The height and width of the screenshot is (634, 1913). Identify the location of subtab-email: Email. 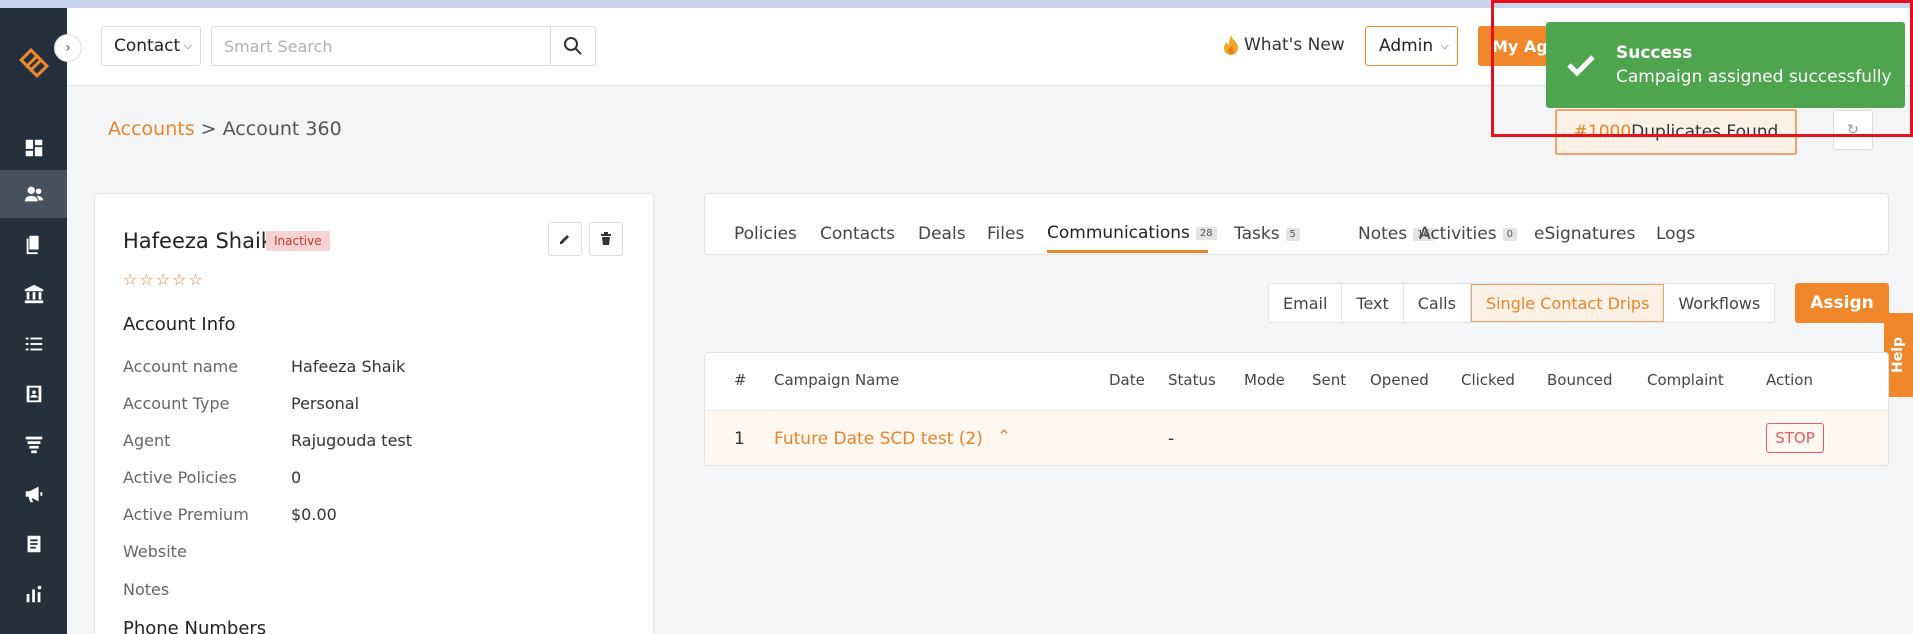
(1306, 303).